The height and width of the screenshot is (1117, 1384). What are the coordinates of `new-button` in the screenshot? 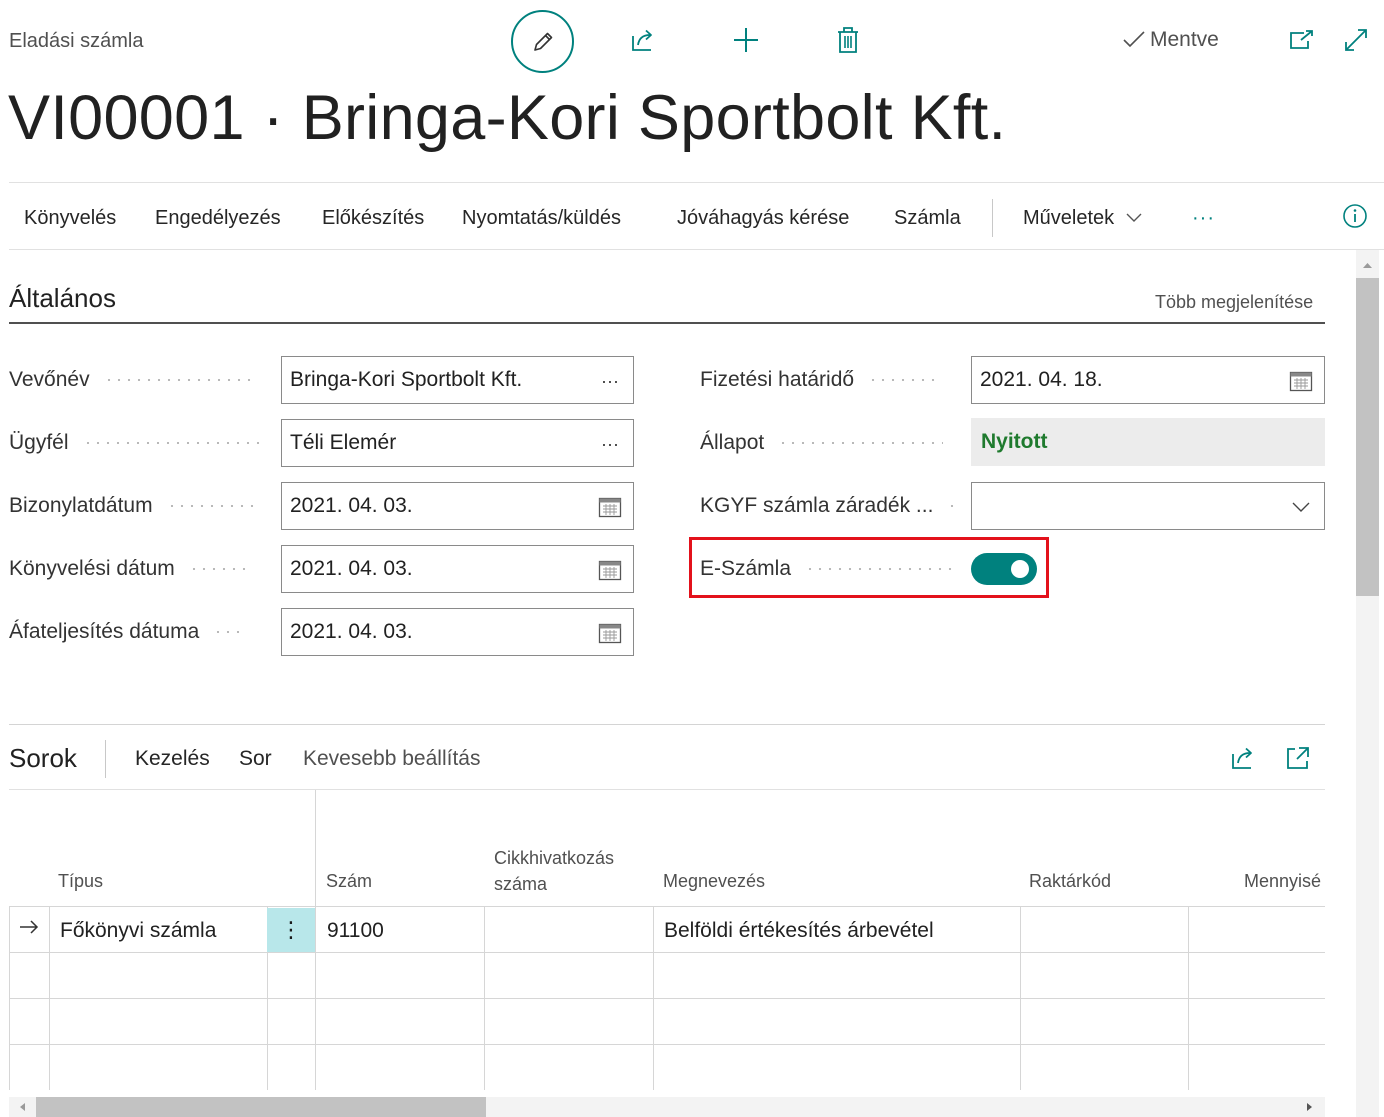 It's located at (746, 40).